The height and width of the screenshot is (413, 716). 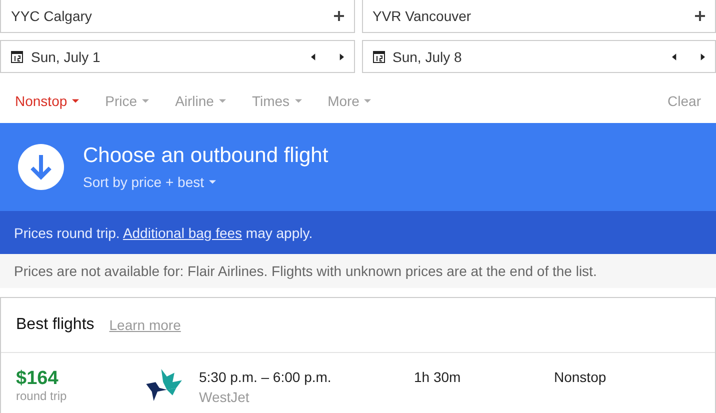 I want to click on airport-value: YVR Vancouver, so click(x=422, y=16).